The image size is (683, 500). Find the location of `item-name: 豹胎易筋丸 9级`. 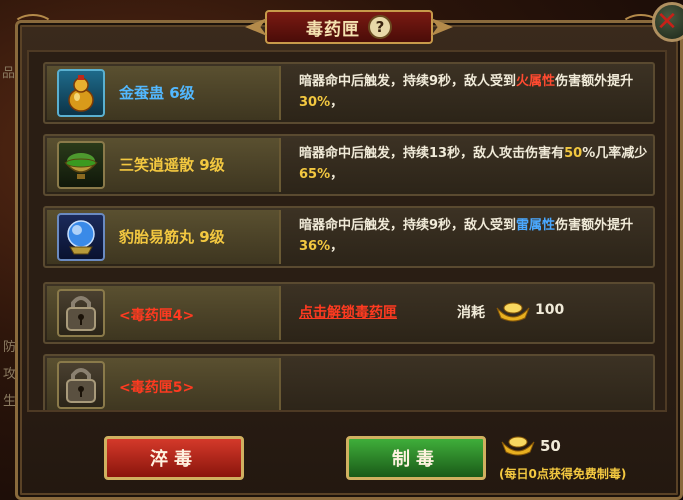

item-name: 豹胎易筋丸 9级 is located at coordinates (172, 237).